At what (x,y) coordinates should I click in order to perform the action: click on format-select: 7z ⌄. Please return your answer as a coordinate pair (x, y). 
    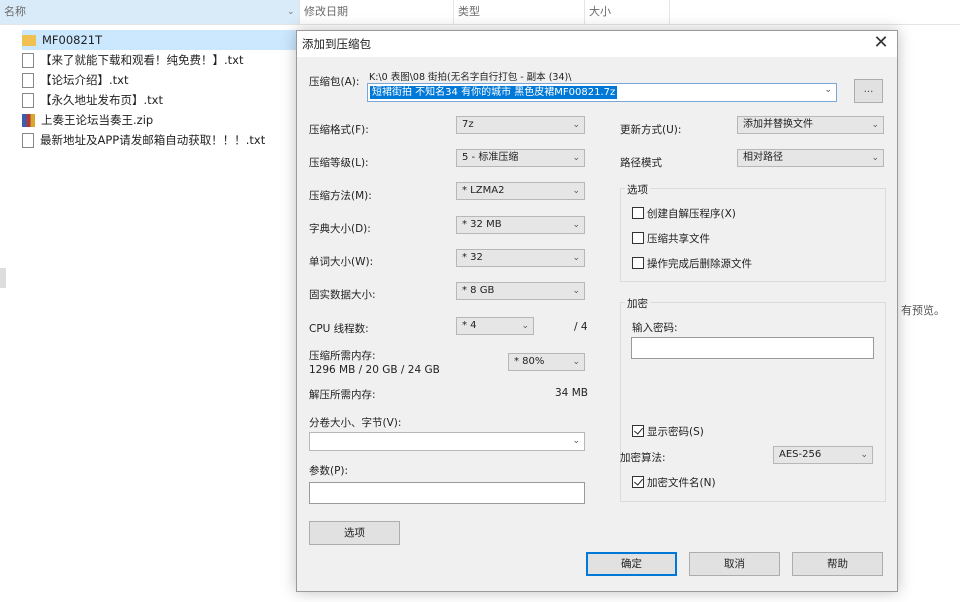
    Looking at the image, I should click on (520, 125).